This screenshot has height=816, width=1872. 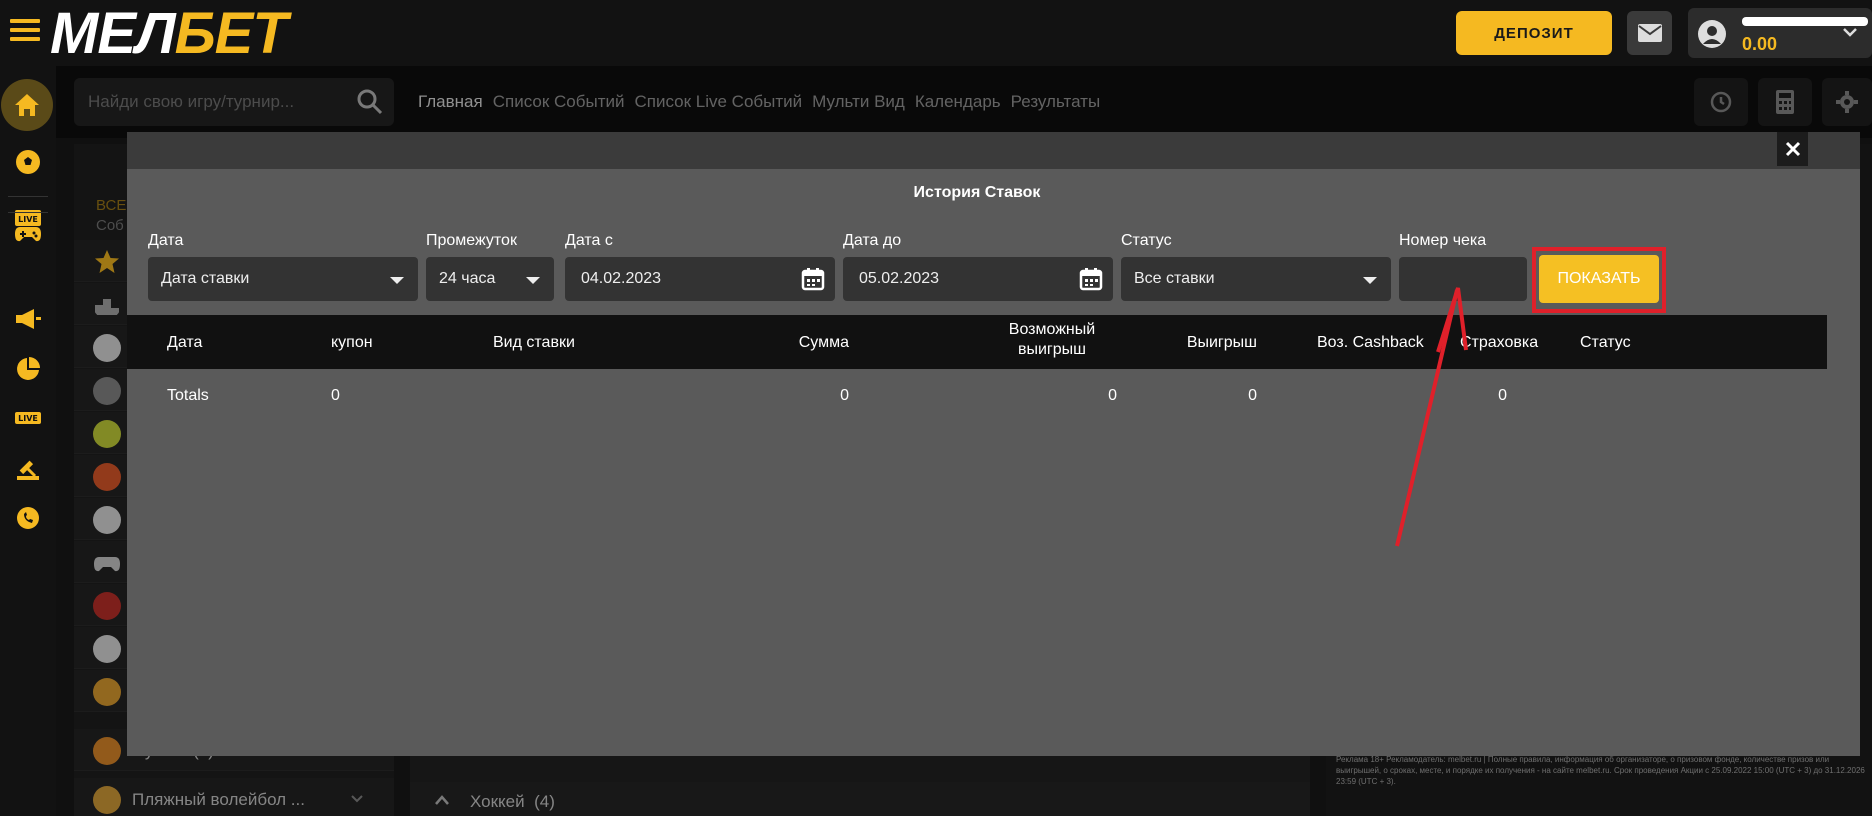 What do you see at coordinates (25, 31) in the screenshot?
I see `menu-icon` at bounding box center [25, 31].